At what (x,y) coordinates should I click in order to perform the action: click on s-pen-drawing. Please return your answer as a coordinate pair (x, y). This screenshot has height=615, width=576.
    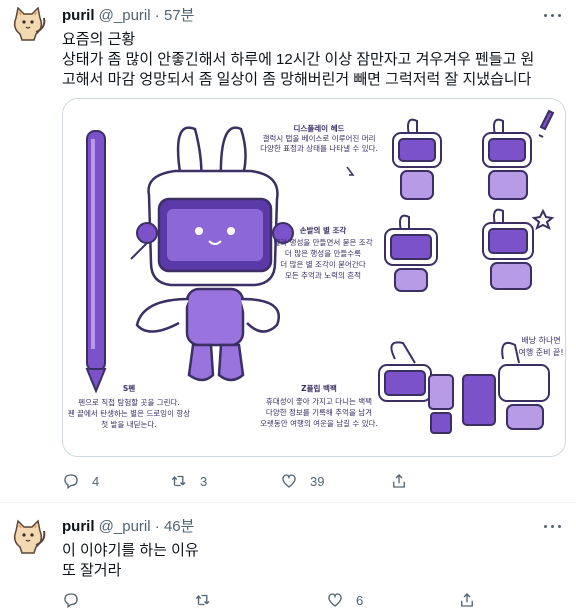
    Looking at the image, I should click on (96, 262).